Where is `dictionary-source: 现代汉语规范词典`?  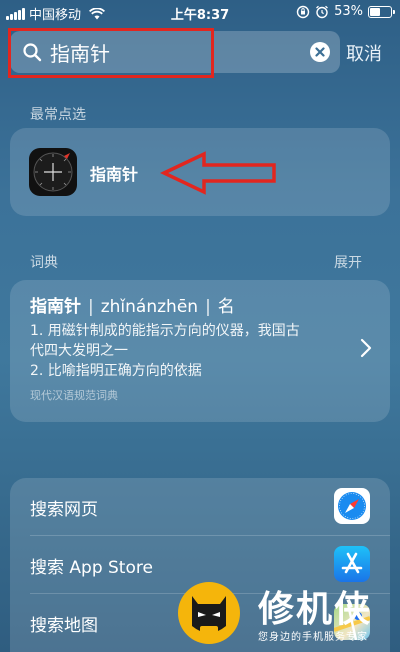 dictionary-source: 现代汉语规范词典 is located at coordinates (74, 395).